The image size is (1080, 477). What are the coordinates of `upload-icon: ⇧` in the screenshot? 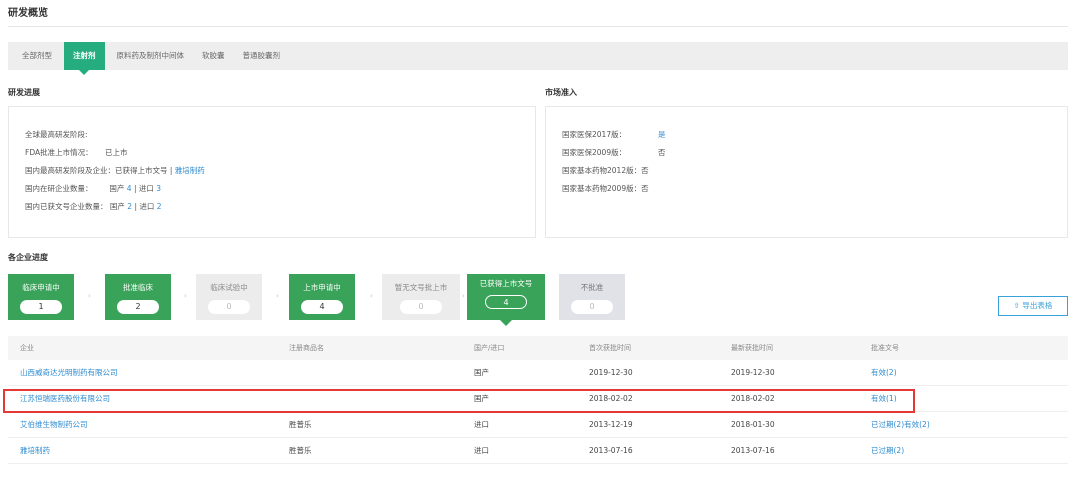 It's located at (1016, 305).